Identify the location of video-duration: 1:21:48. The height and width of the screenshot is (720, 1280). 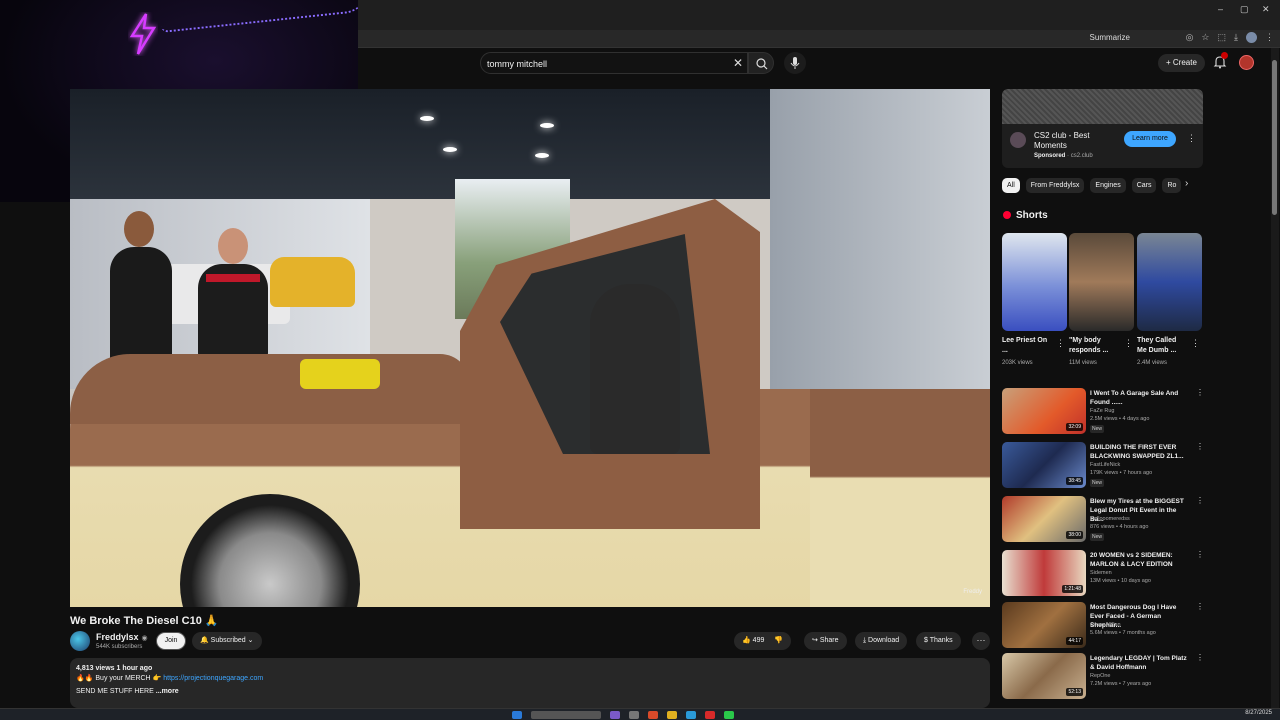
(1072, 589).